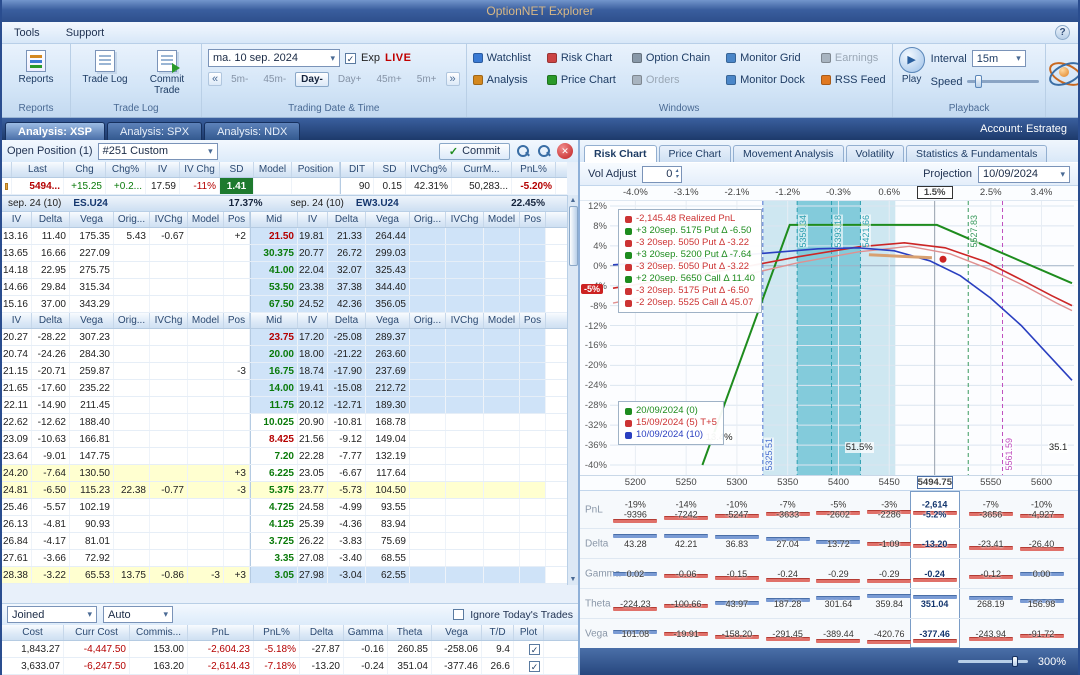 Image resolution: width=1080 pixels, height=675 pixels. Describe the element at coordinates (998, 58) in the screenshot. I see `interval-select: 15m ▾` at that location.